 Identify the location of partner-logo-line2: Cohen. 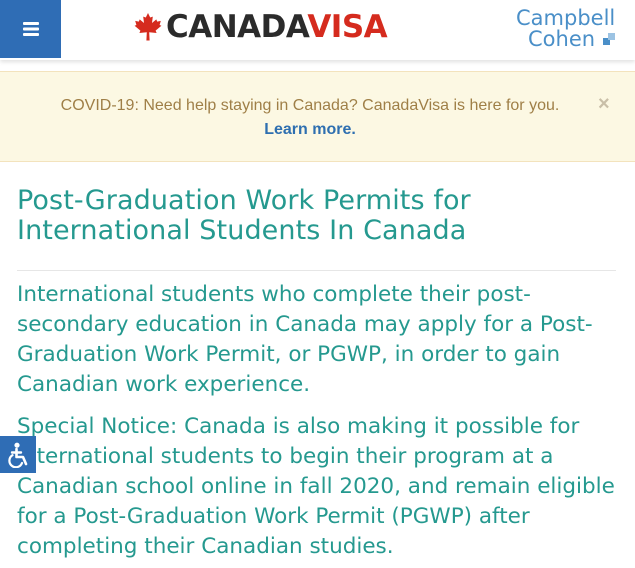
(562, 39).